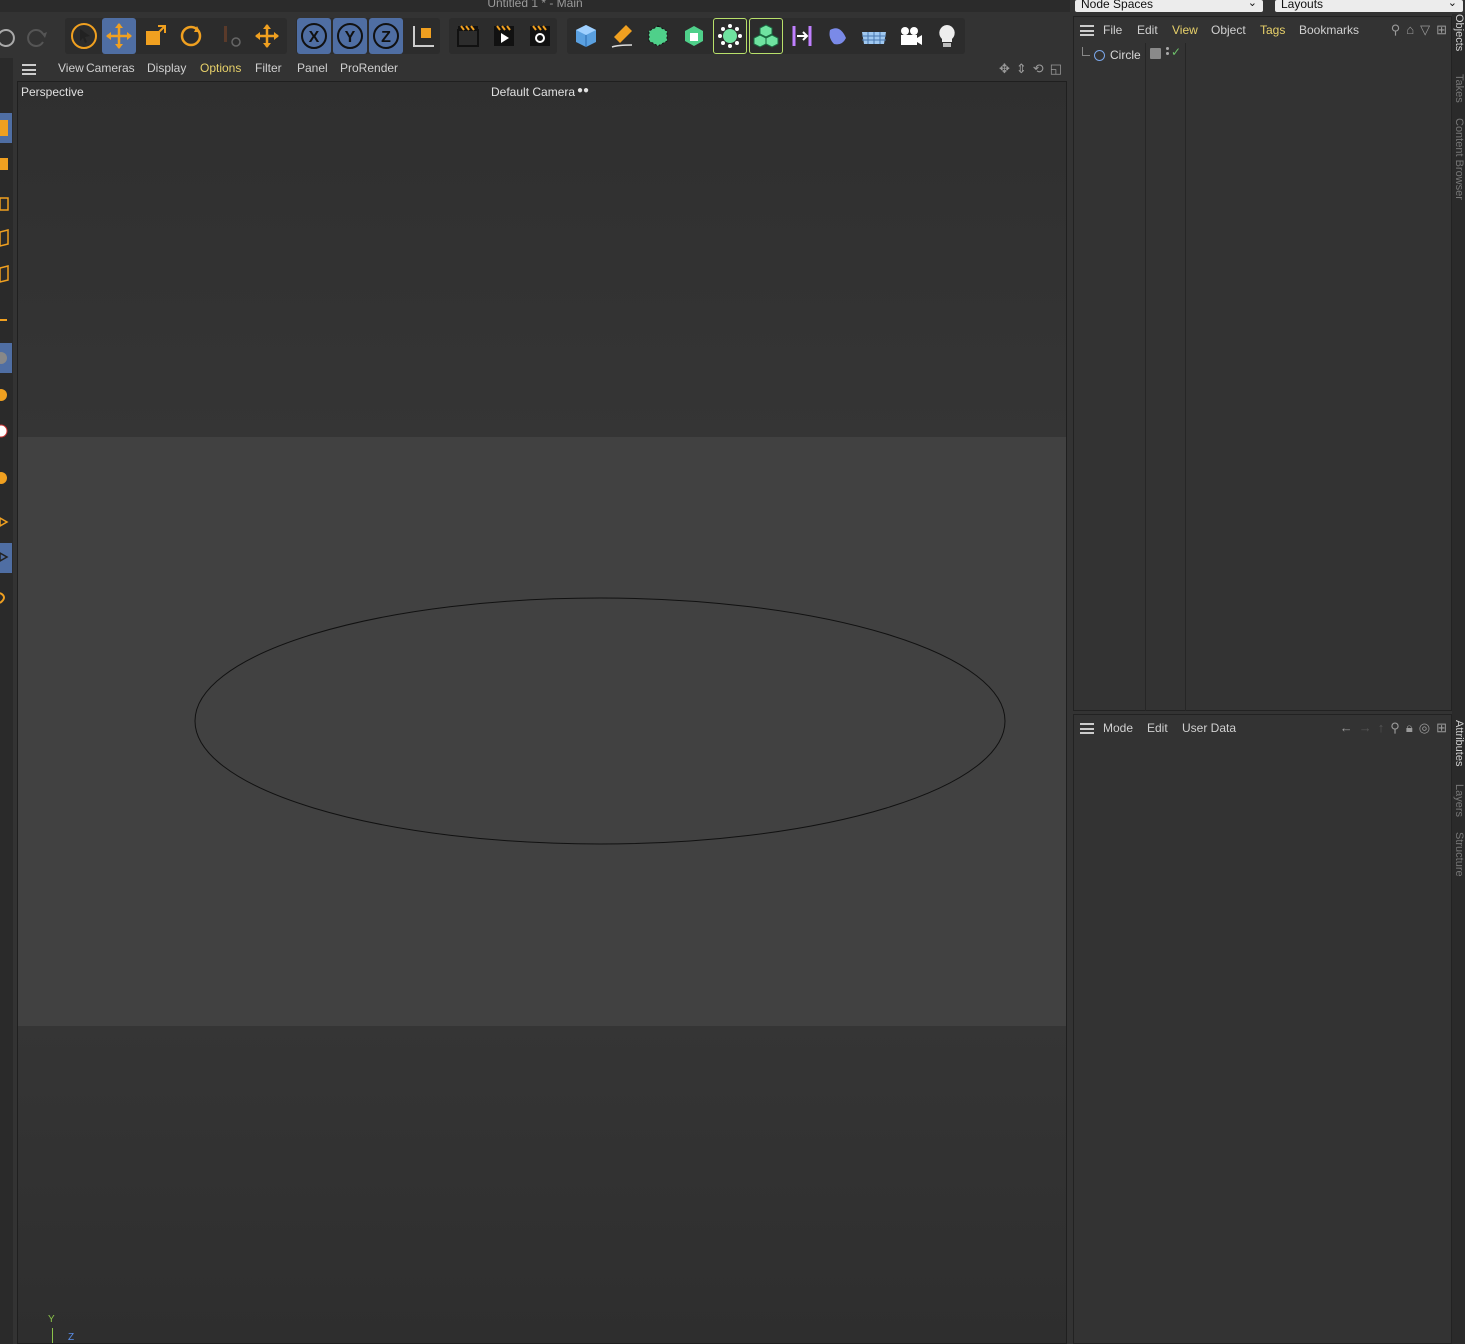 The height and width of the screenshot is (1344, 1465). Describe the element at coordinates (1185, 30) in the screenshot. I see `objects-menu-view: View` at that location.